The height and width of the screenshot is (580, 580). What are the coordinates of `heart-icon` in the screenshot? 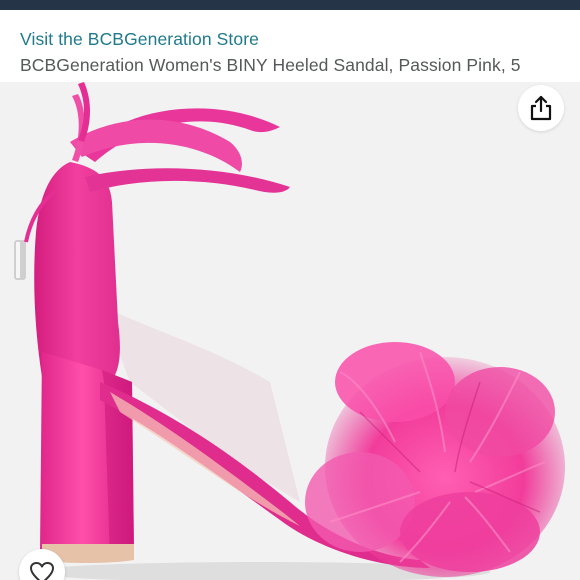 It's located at (42, 571).